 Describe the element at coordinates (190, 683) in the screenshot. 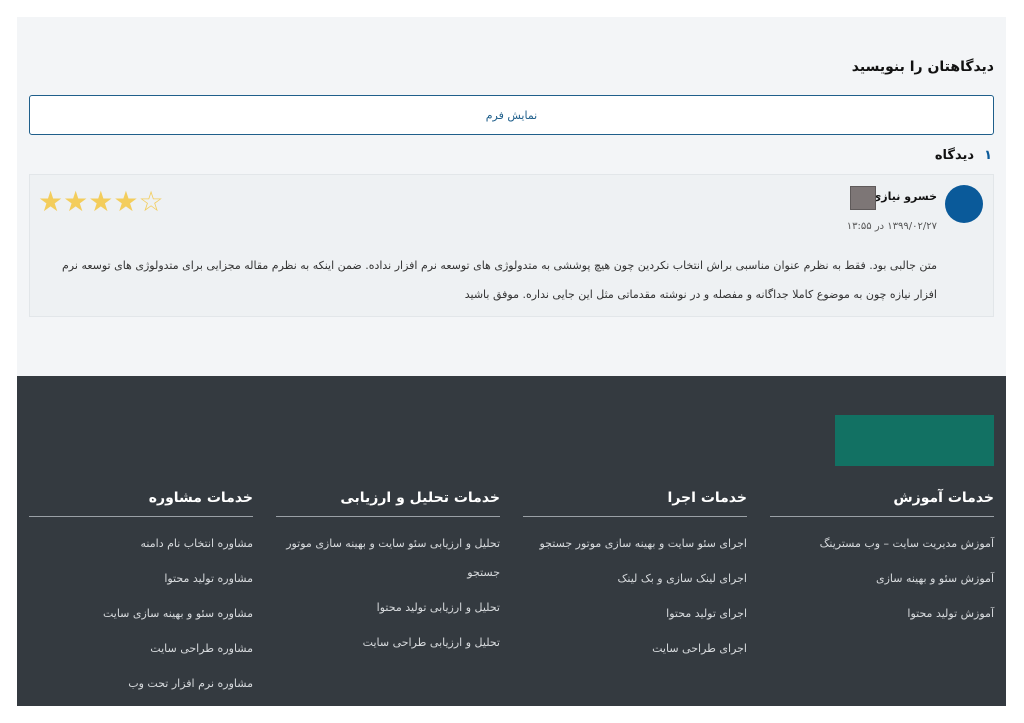

I see `footer-link: مشاوره نرم افزار تحت وب` at that location.